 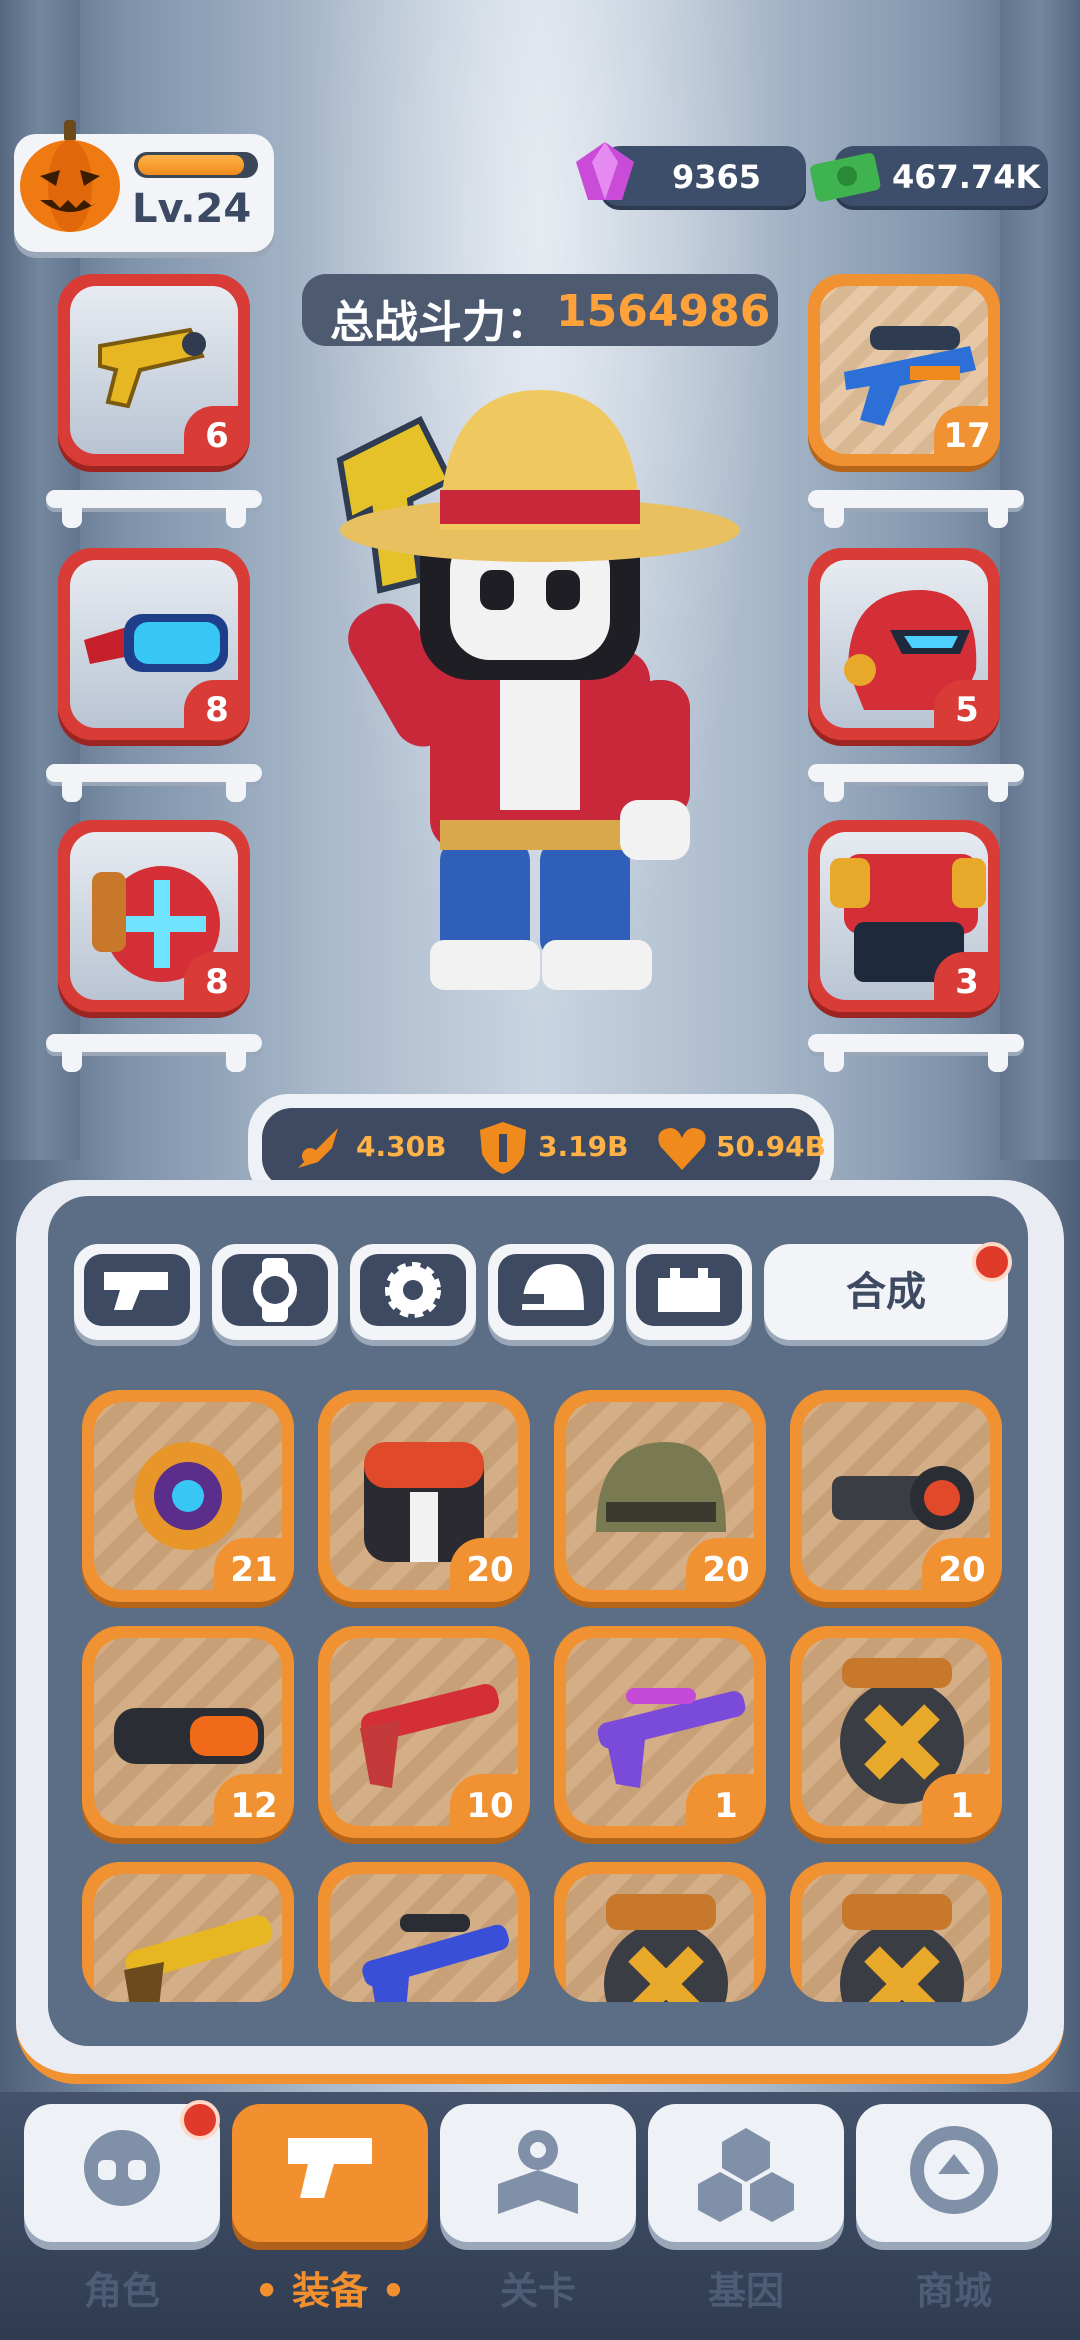 What do you see at coordinates (953, 2291) in the screenshot?
I see `nav-label: 商城` at bounding box center [953, 2291].